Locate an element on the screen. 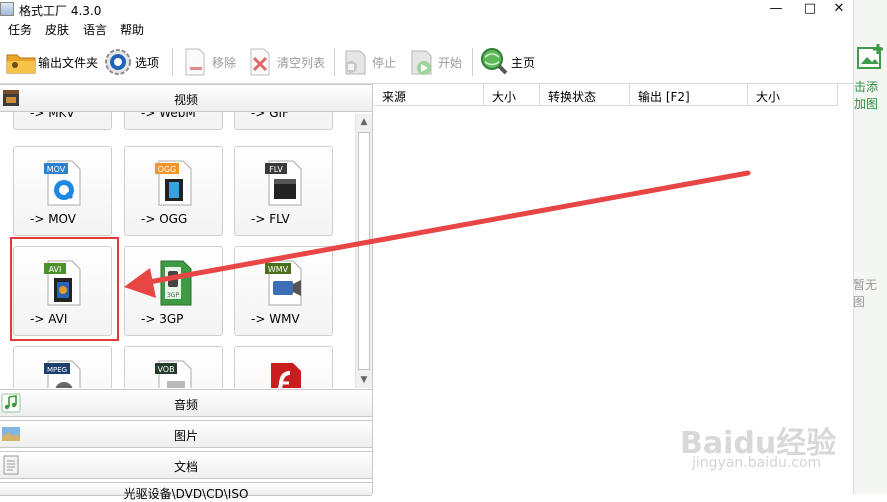 Image resolution: width=887 pixels, height=502 pixels. format-tile-3gp: 3GP -> 3GP is located at coordinates (173, 291).